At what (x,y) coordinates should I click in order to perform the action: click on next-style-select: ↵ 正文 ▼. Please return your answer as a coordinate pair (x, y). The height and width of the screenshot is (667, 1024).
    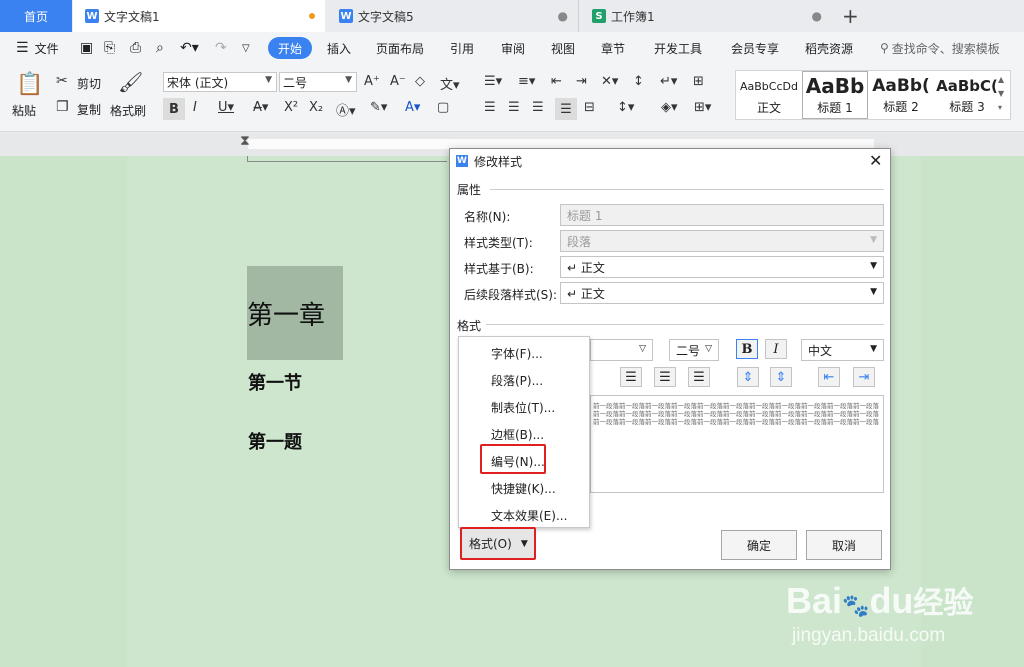
    Looking at the image, I should click on (722, 293).